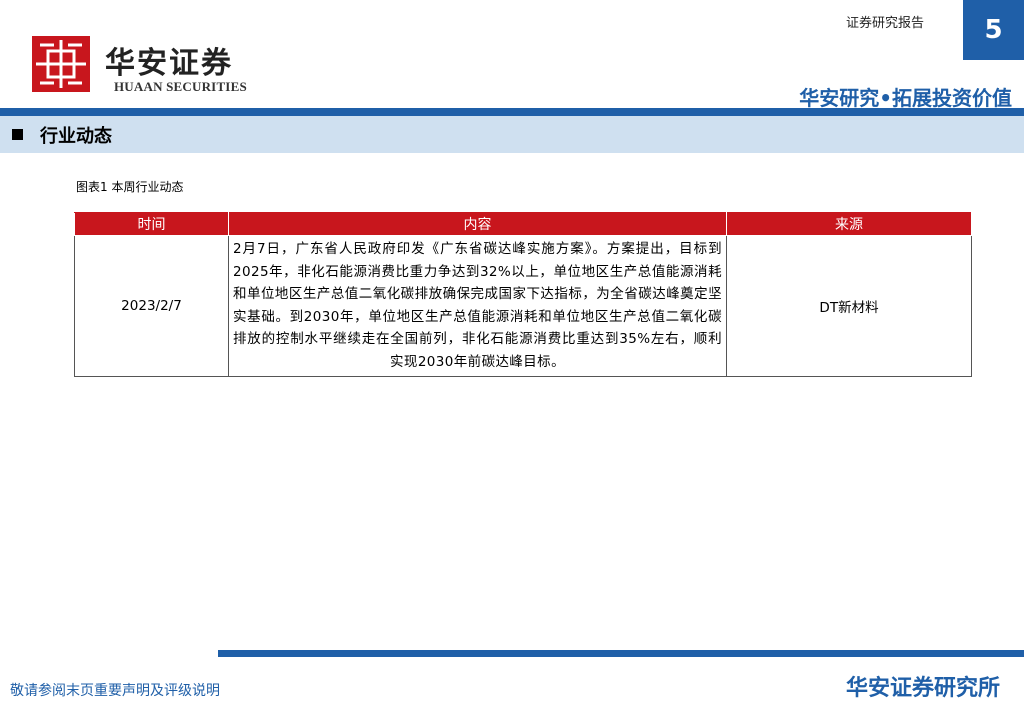  I want to click on header-slogan: 华安研究•拓展投资价值, so click(905, 98).